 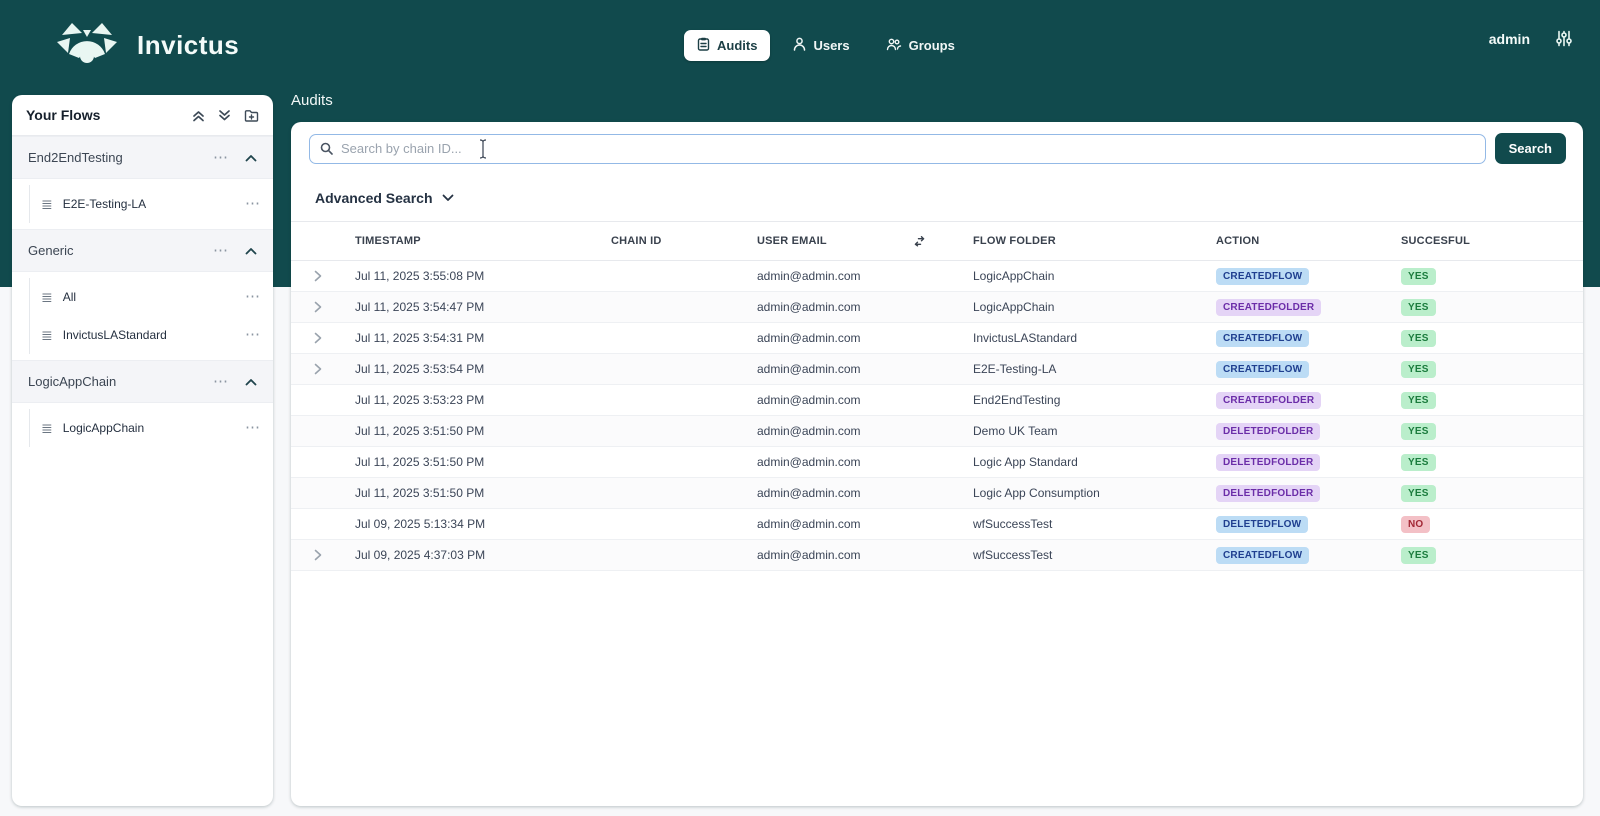 I want to click on cell-flow-folder: End2EndTesting, so click(x=1017, y=400).